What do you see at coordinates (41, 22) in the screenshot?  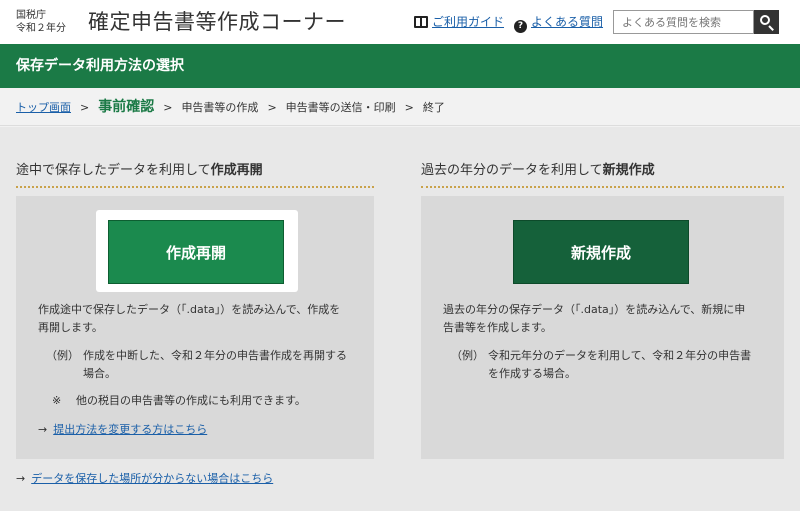 I see `agency-label: 国税庁 令和２年分` at bounding box center [41, 22].